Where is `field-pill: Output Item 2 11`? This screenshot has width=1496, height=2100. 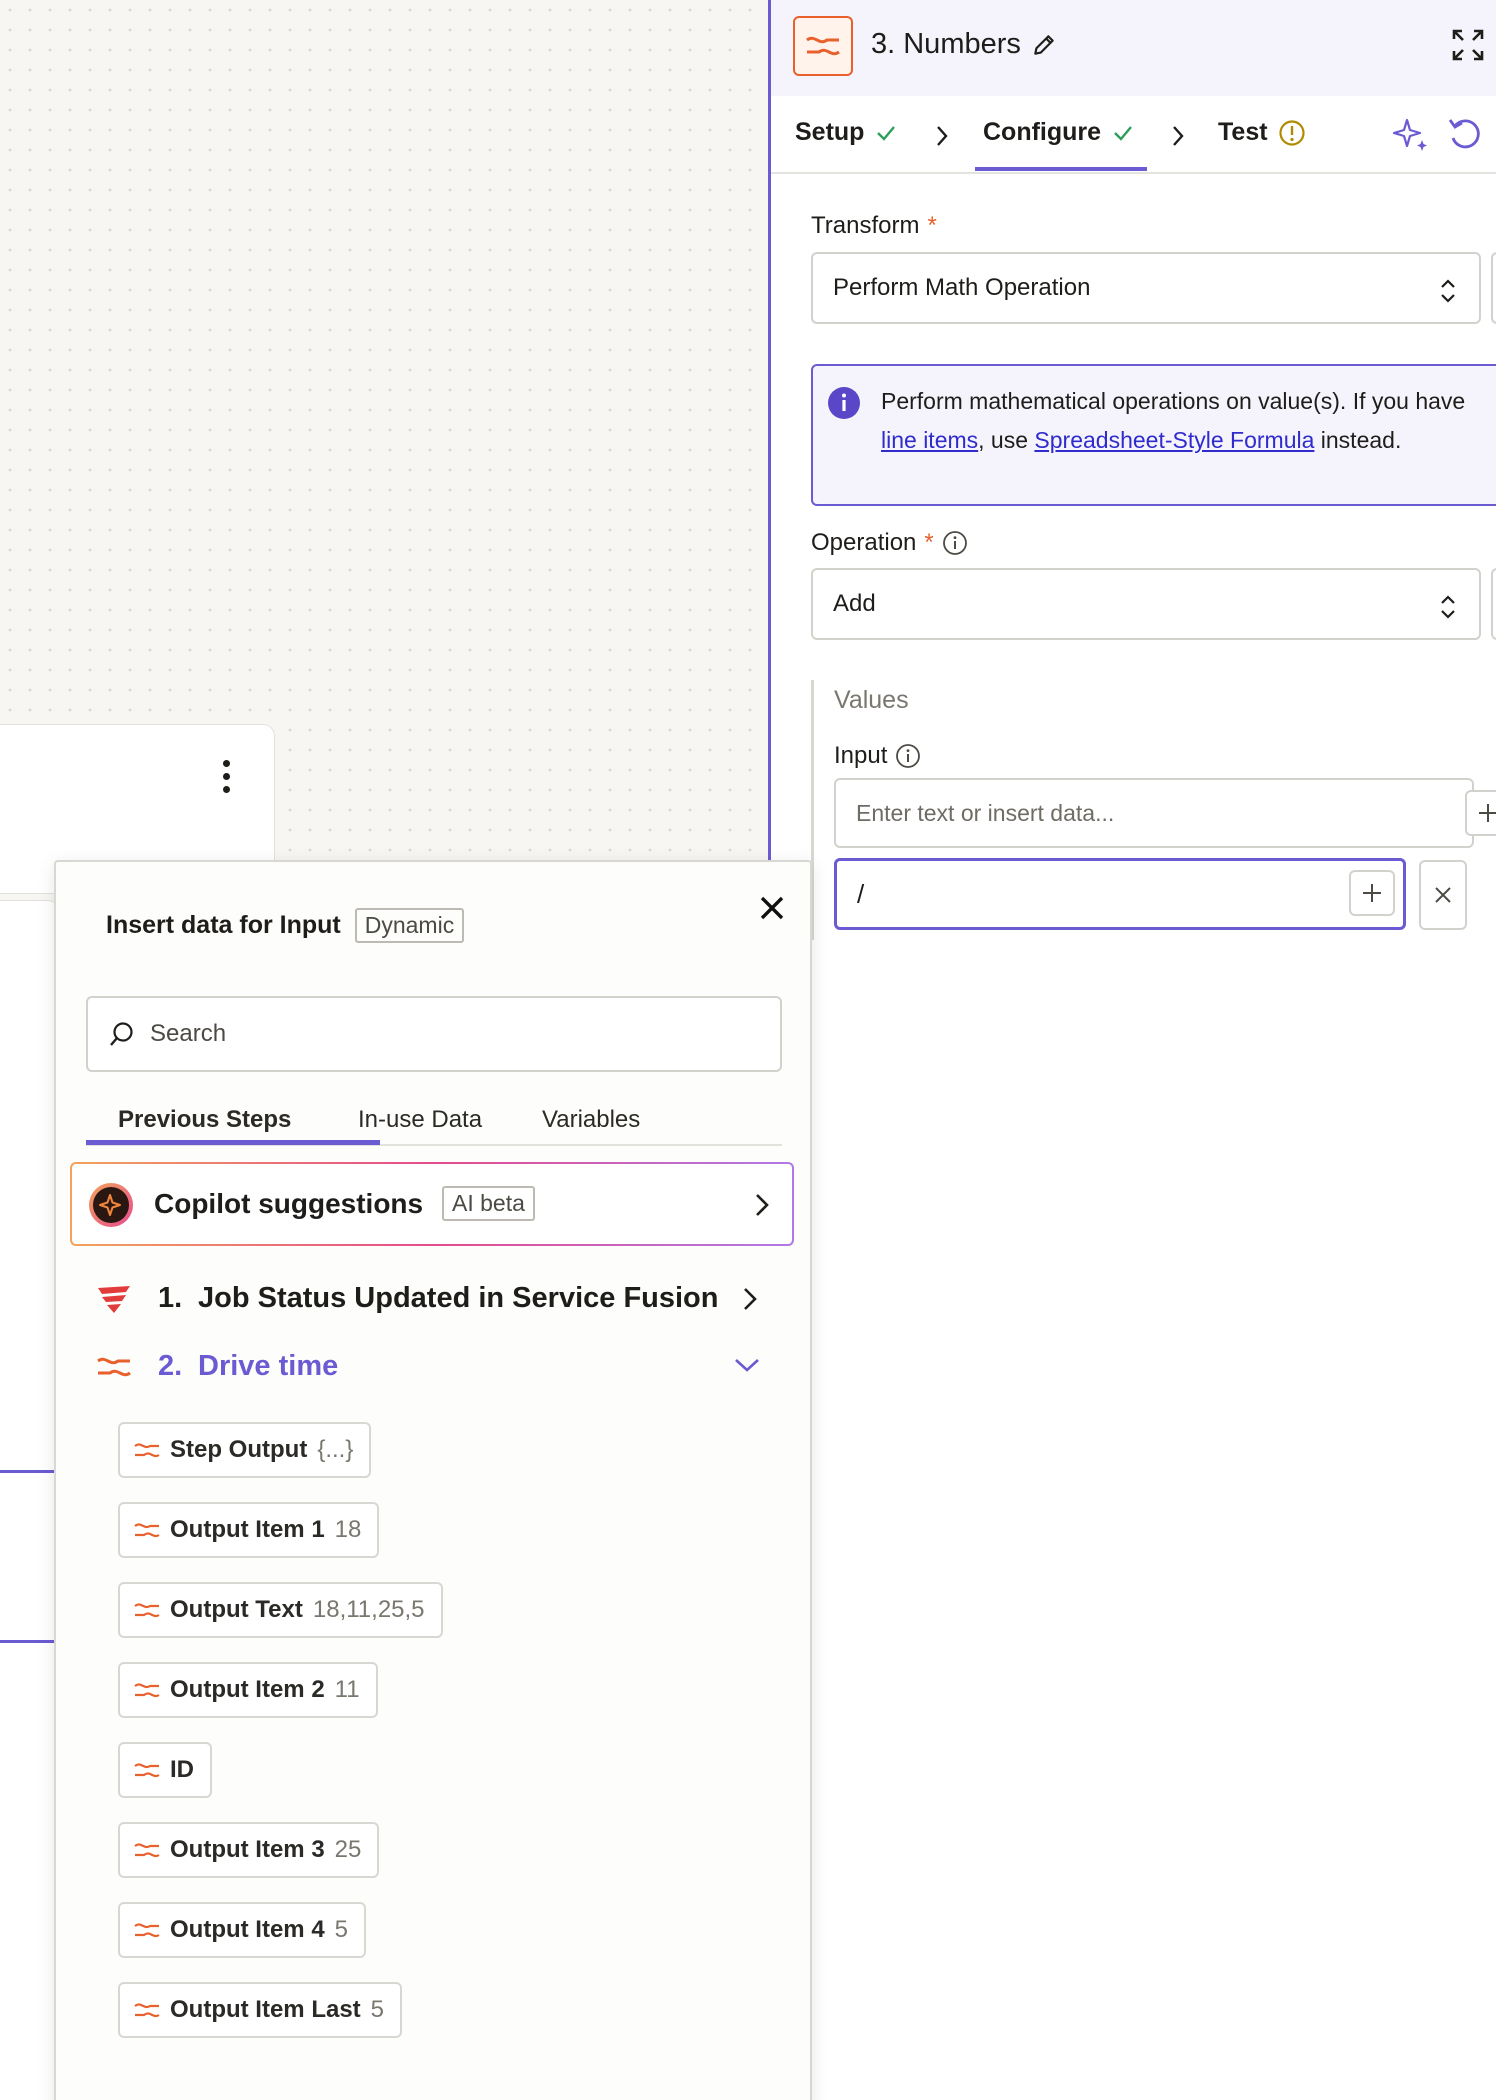
field-pill: Output Item 2 11 is located at coordinates (248, 1690).